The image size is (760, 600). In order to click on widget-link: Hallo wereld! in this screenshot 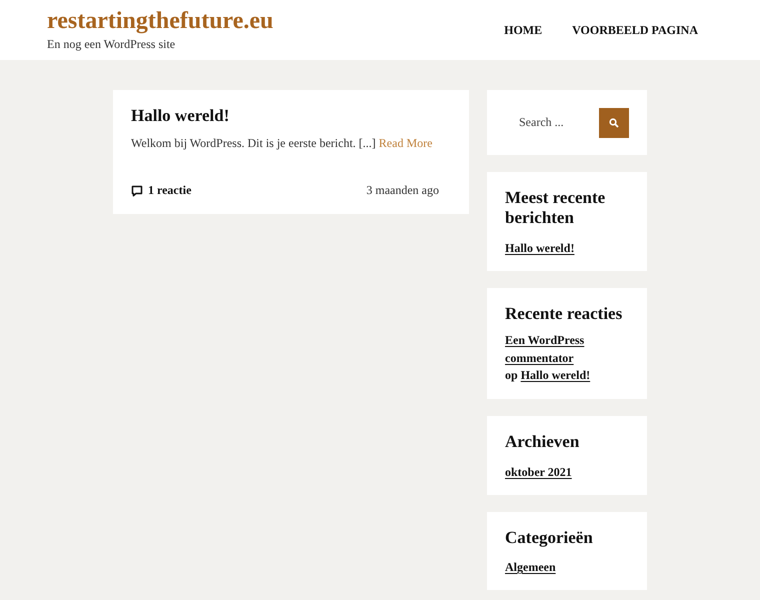, I will do `click(539, 247)`.